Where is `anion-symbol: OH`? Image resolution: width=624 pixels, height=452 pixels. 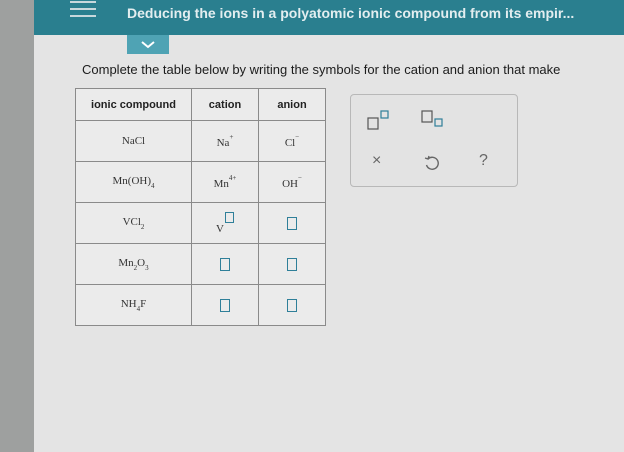 anion-symbol: OH is located at coordinates (290, 184).